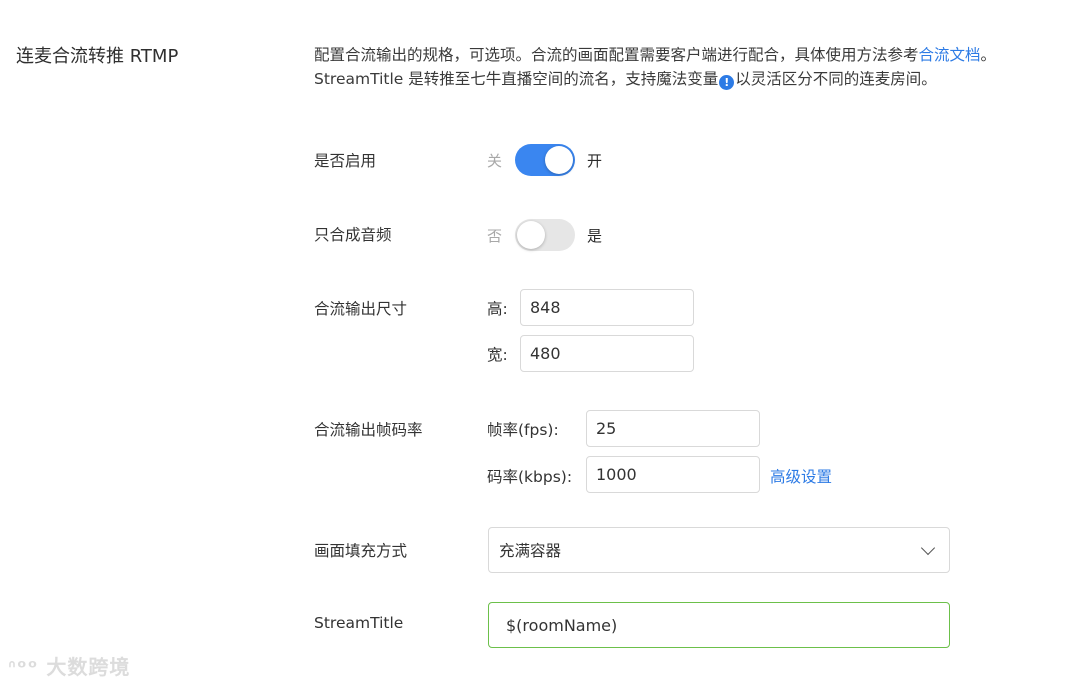 This screenshot has width=1080, height=687. I want to click on fill-mode-value: 充满容器, so click(530, 551).